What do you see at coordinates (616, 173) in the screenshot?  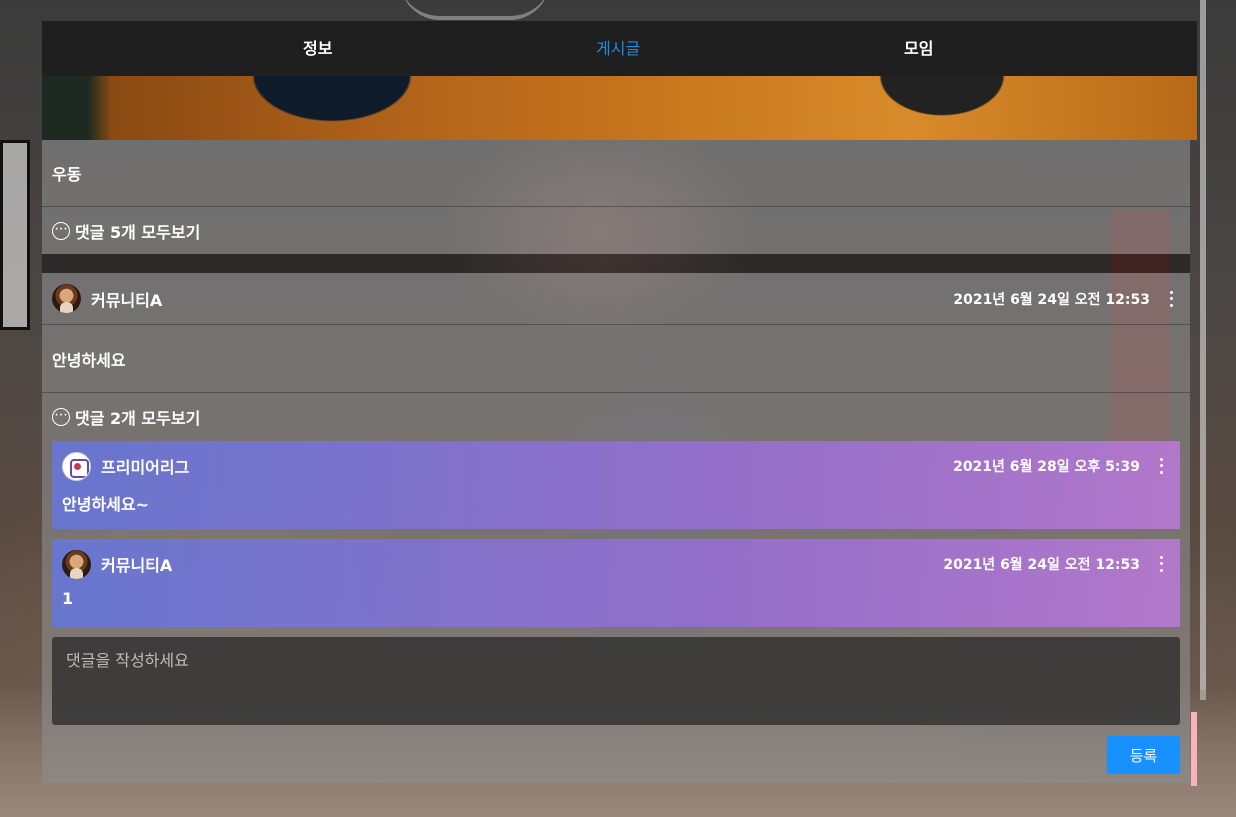 I see `post-content-row: 우동` at bounding box center [616, 173].